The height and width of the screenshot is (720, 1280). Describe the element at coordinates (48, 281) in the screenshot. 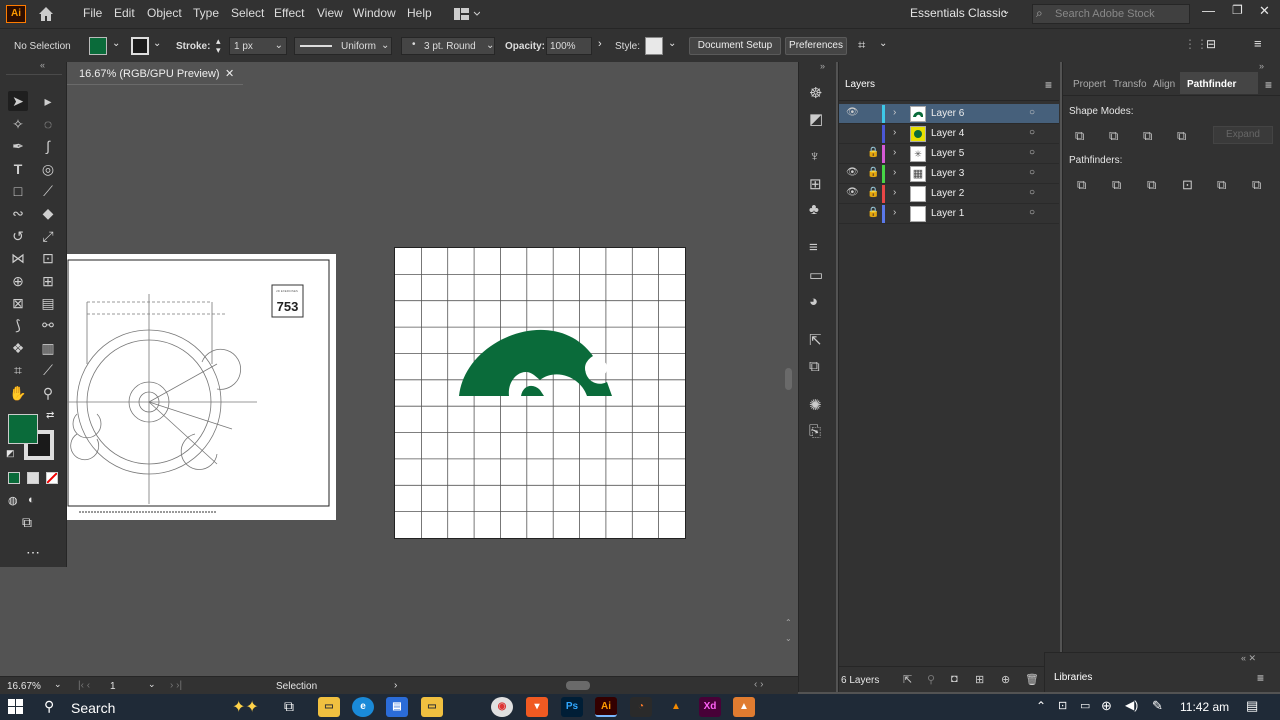

I see `perspective-grid-tool-icon: ⊞` at that location.